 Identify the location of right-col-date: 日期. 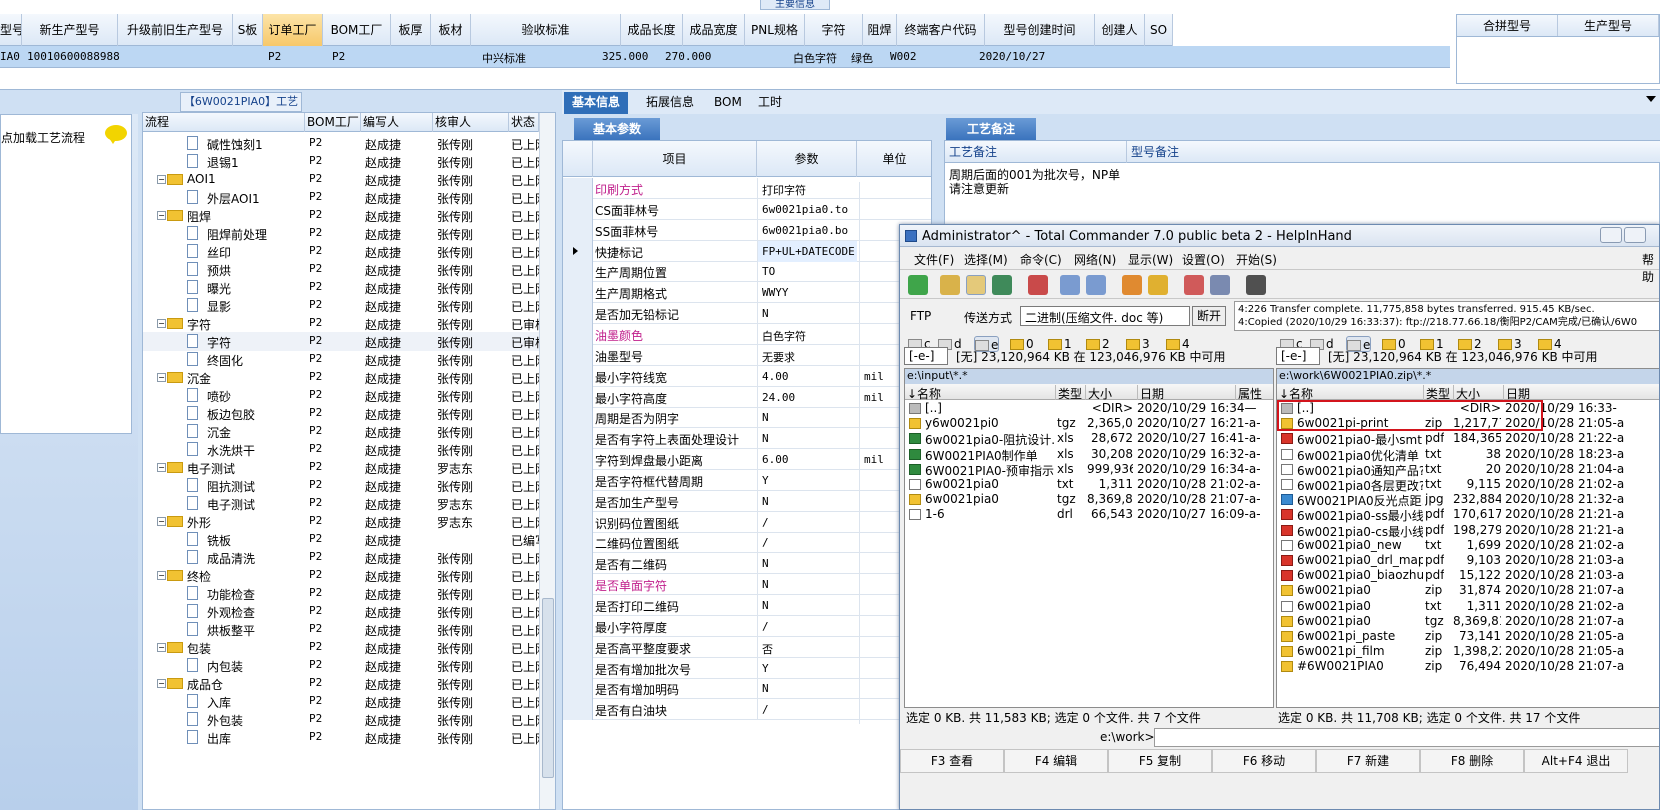
(1516, 393).